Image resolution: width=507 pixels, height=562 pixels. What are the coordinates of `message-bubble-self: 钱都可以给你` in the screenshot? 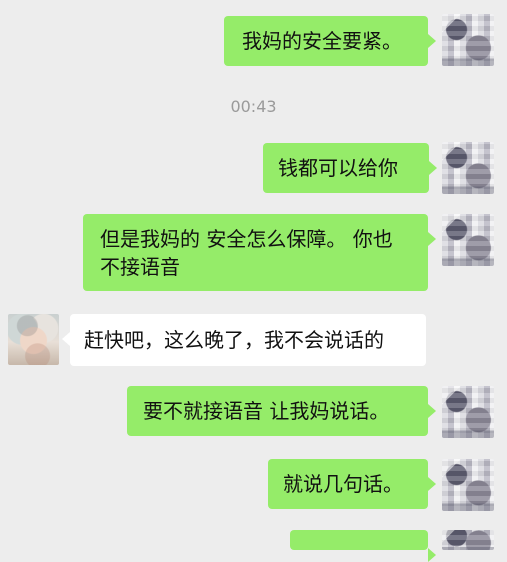 It's located at (350, 168).